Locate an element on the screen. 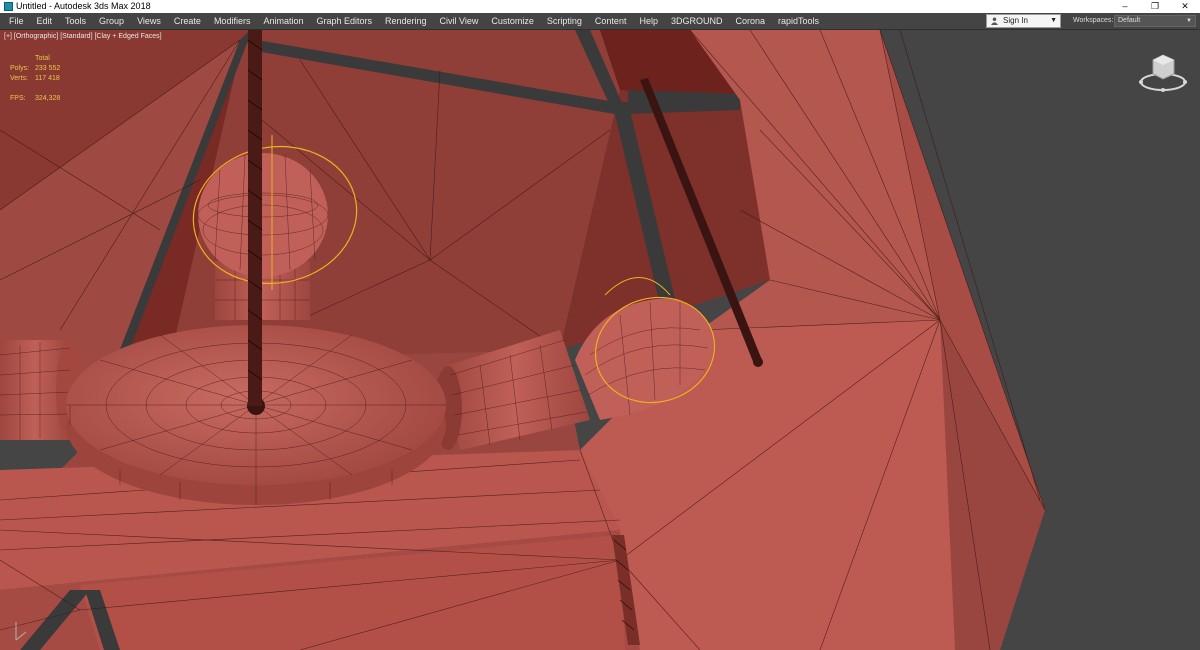 The image size is (1200, 650). menu-scripting: Scripting is located at coordinates (560, 21).